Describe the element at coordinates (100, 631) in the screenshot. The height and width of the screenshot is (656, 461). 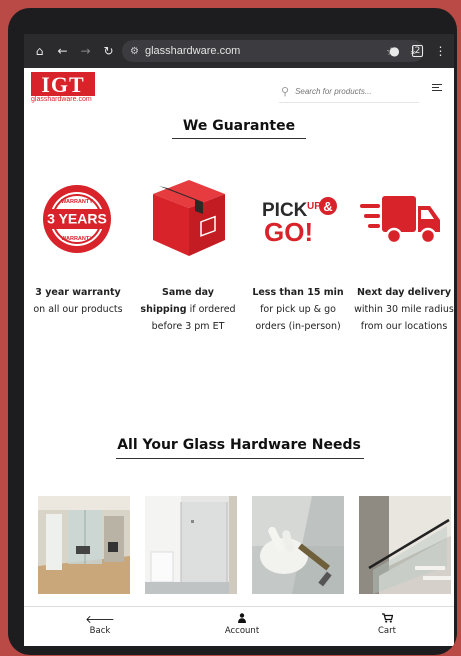
I see `nav-back-label: Back` at that location.